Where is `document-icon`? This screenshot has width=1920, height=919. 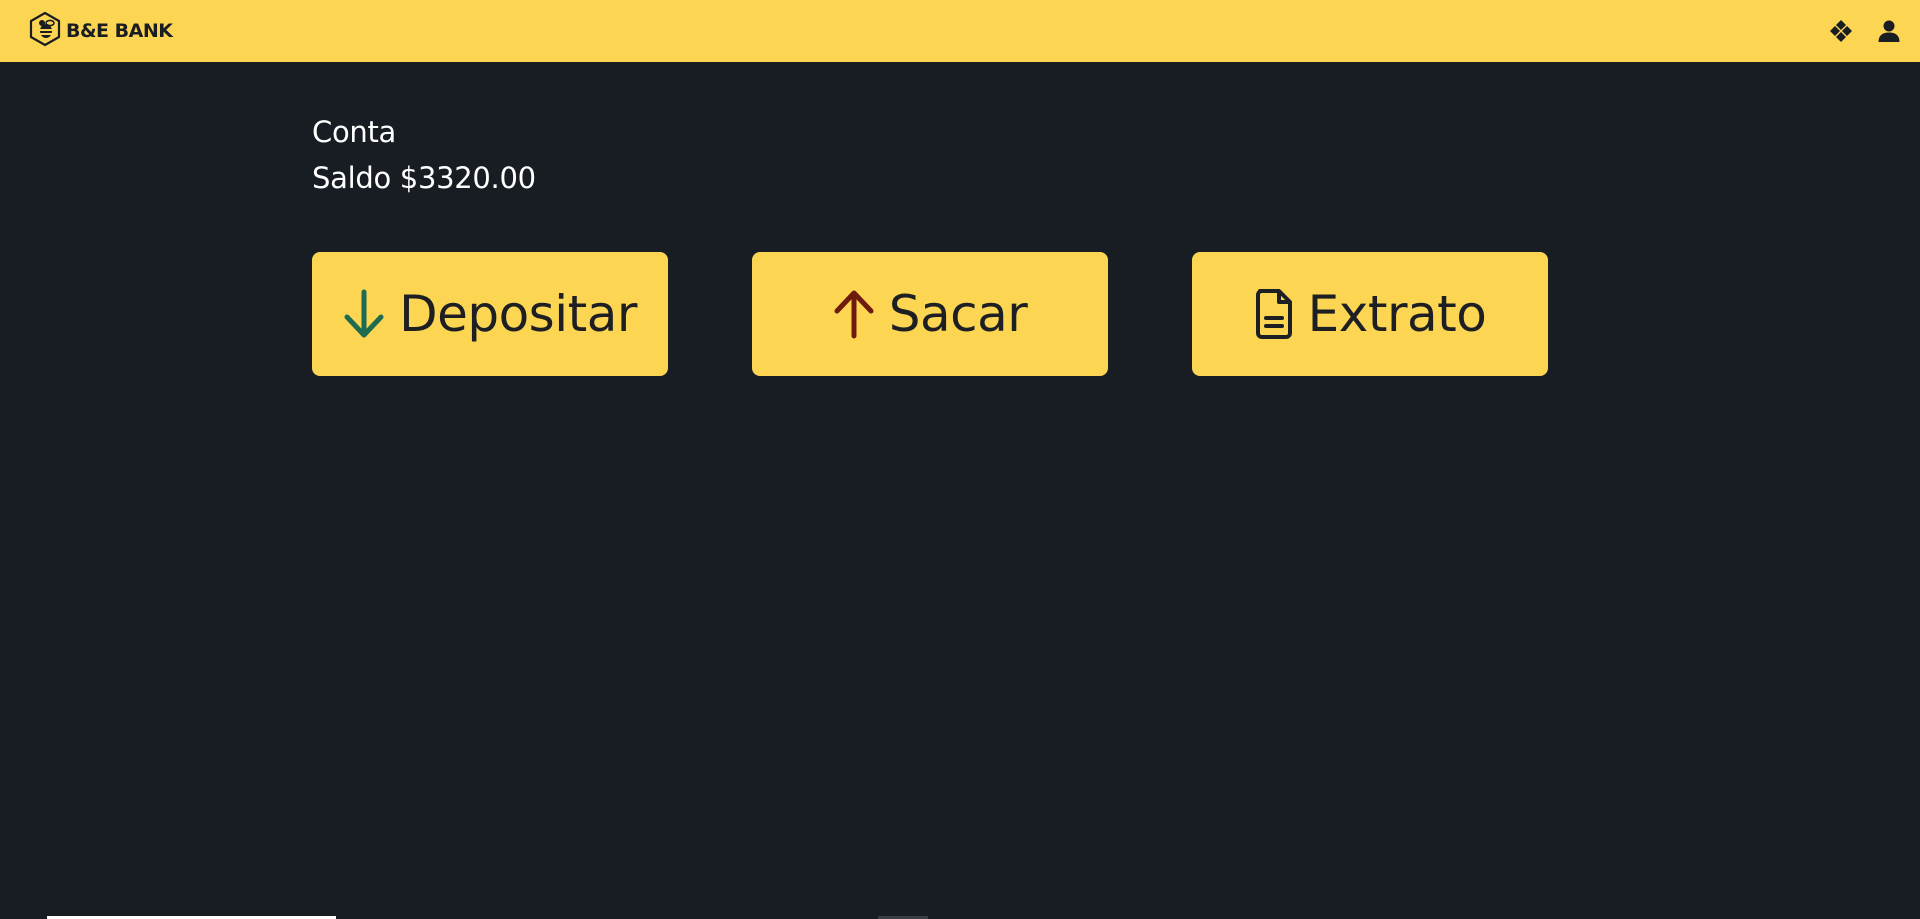
document-icon is located at coordinates (1274, 314).